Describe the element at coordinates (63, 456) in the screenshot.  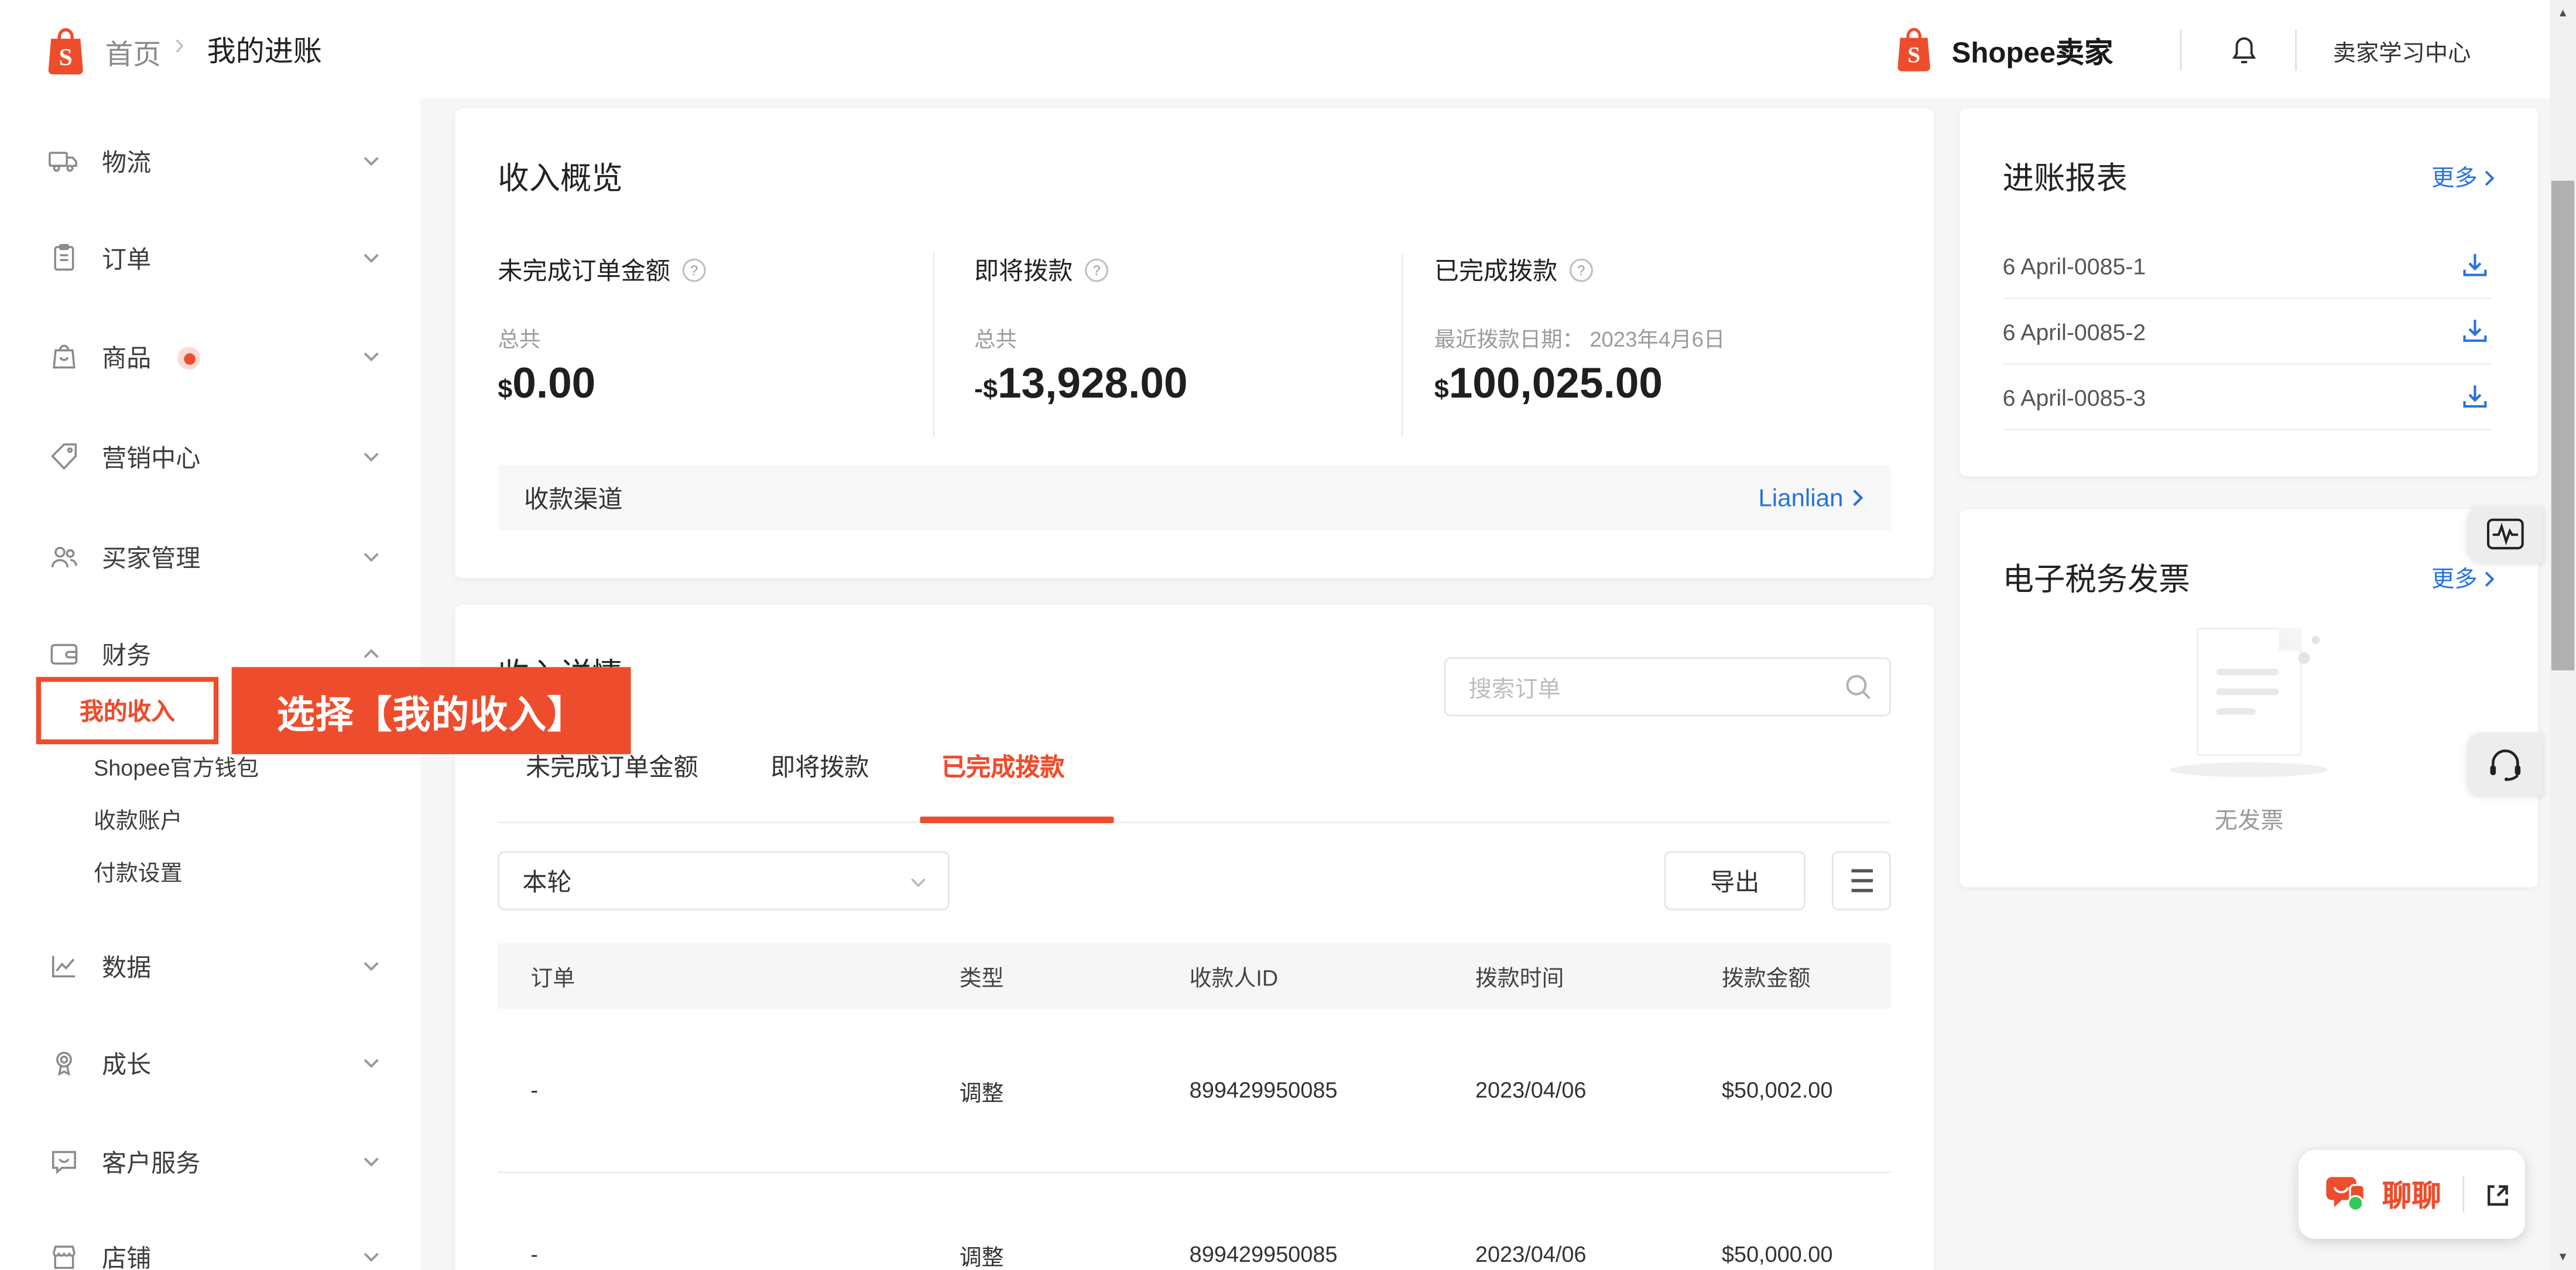
I see `tag-icon` at that location.